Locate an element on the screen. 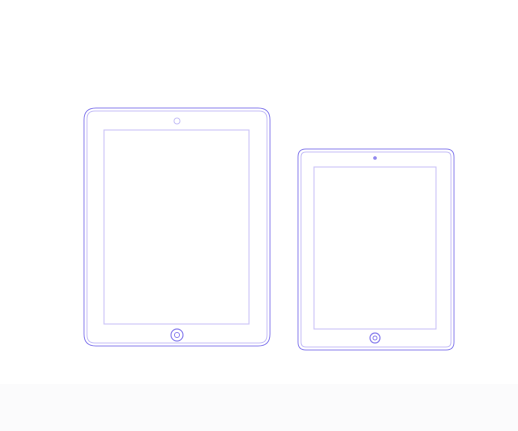 This screenshot has width=518, height=431. small-tablet-home-button-icon is located at coordinates (375, 338).